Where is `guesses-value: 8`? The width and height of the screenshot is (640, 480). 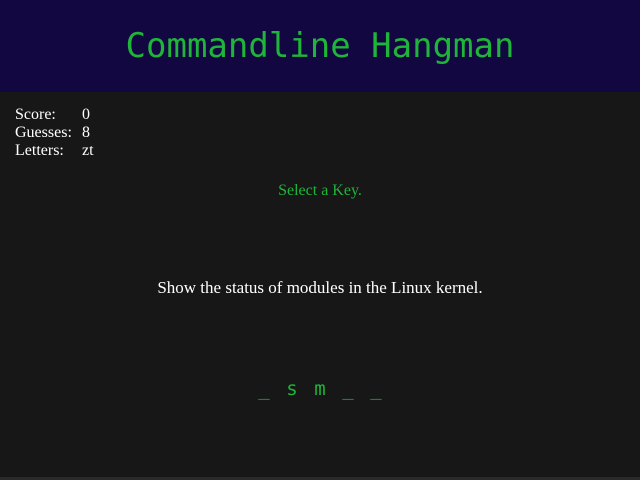 guesses-value: 8 is located at coordinates (86, 132).